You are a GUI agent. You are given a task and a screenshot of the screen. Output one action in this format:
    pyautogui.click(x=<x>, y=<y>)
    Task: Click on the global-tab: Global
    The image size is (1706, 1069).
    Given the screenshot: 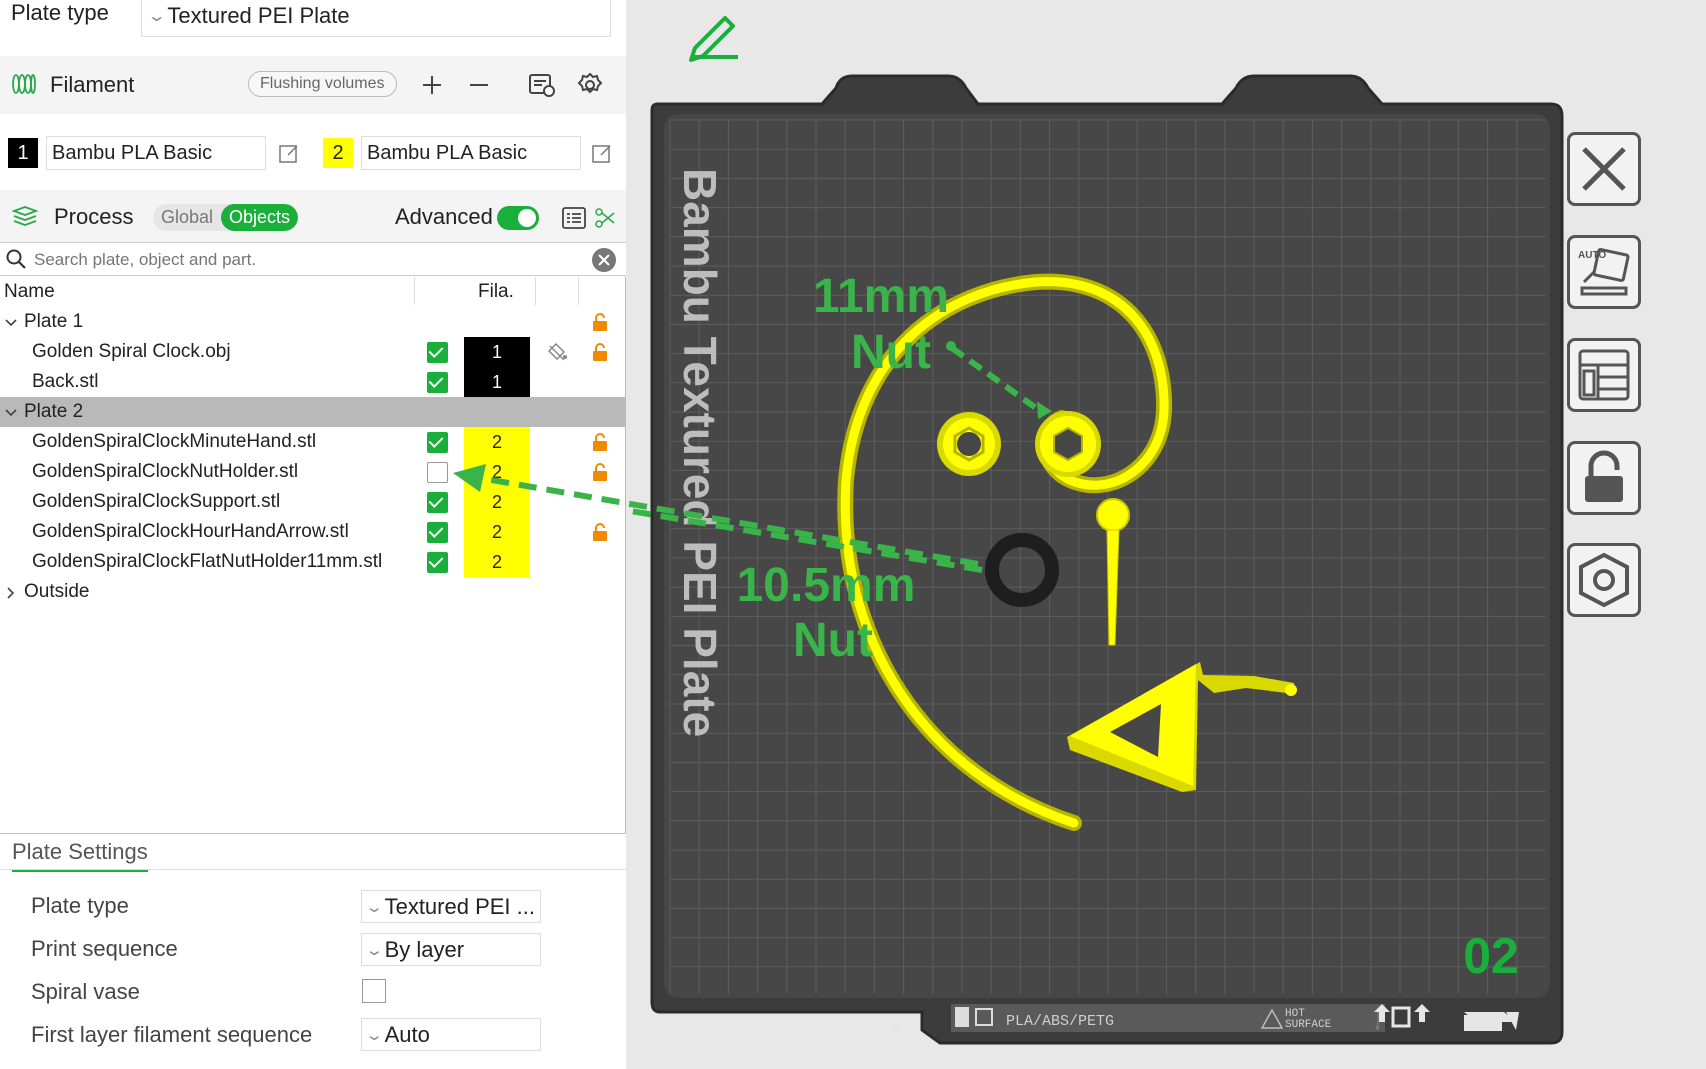 What is the action you would take?
    pyautogui.click(x=187, y=217)
    